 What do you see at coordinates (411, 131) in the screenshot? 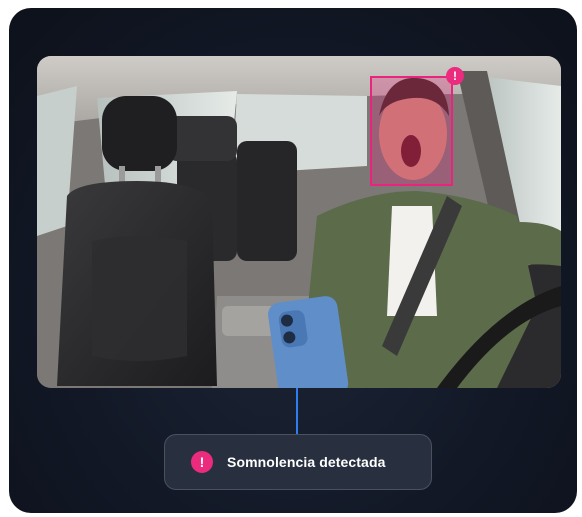
I see `face-detection-box` at bounding box center [411, 131].